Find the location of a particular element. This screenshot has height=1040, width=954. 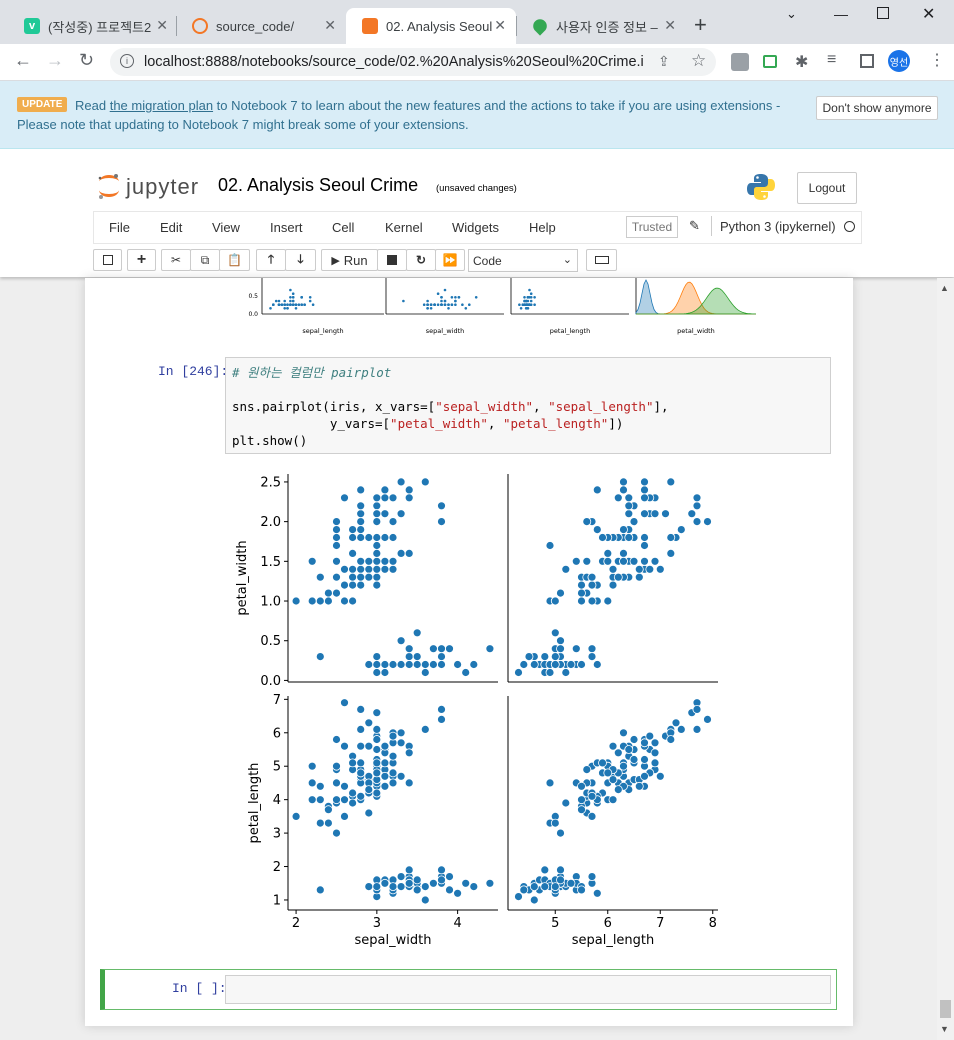

interrupt-button is located at coordinates (392, 260).